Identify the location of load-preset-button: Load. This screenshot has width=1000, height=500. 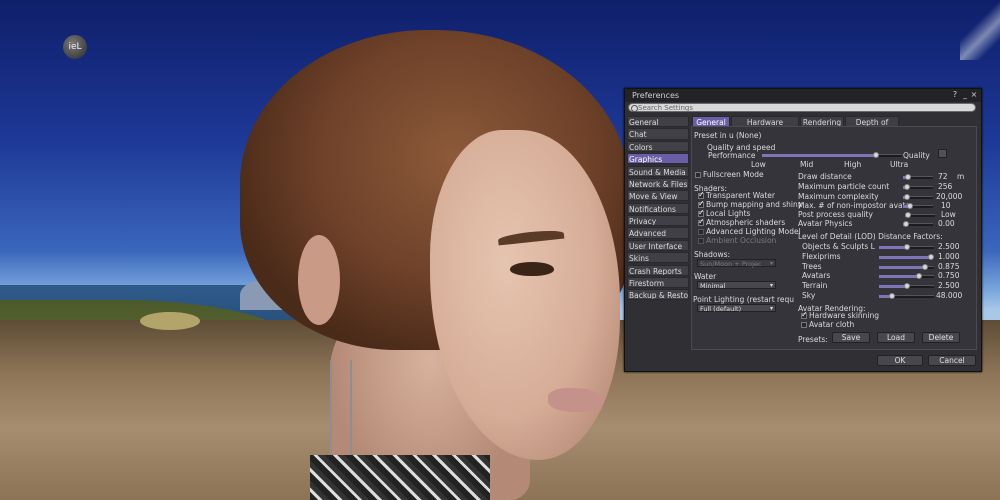
(896, 337).